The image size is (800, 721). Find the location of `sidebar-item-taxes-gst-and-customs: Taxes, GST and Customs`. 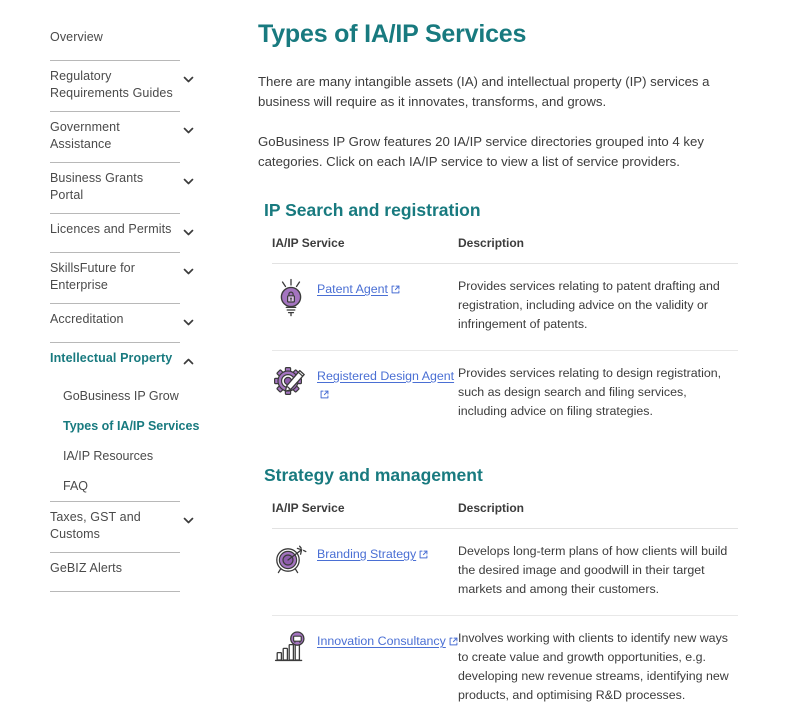

sidebar-item-taxes-gst-and-customs: Taxes, GST and Customs is located at coordinates (125, 527).